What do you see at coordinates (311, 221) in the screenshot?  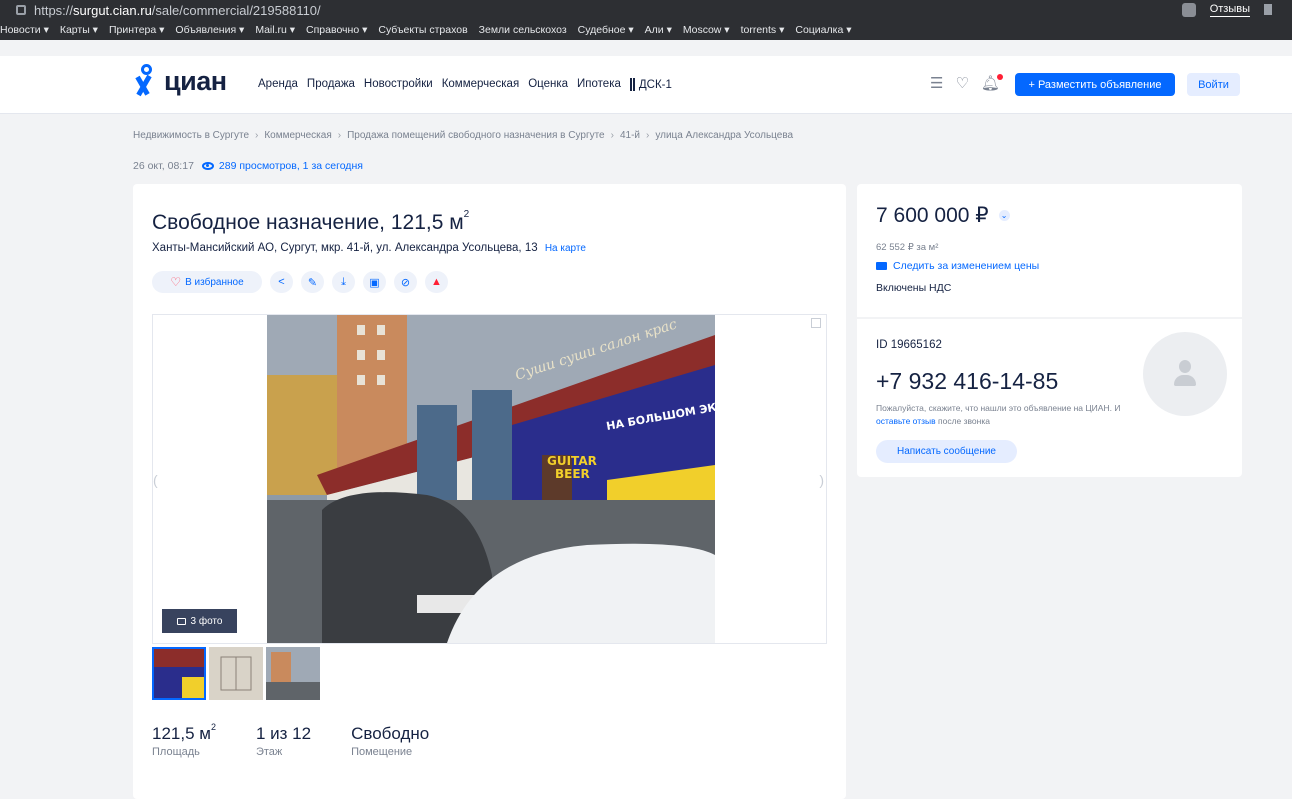 I see `listing-title: Свободное назначение, 121,5 м2` at bounding box center [311, 221].